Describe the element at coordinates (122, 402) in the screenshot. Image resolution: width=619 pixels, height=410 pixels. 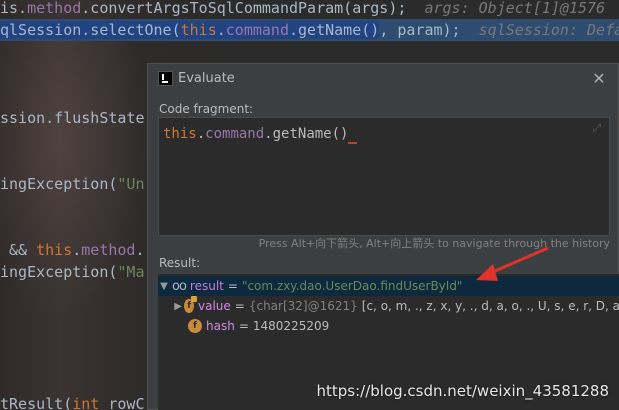
I see `code-token: rowC` at that location.